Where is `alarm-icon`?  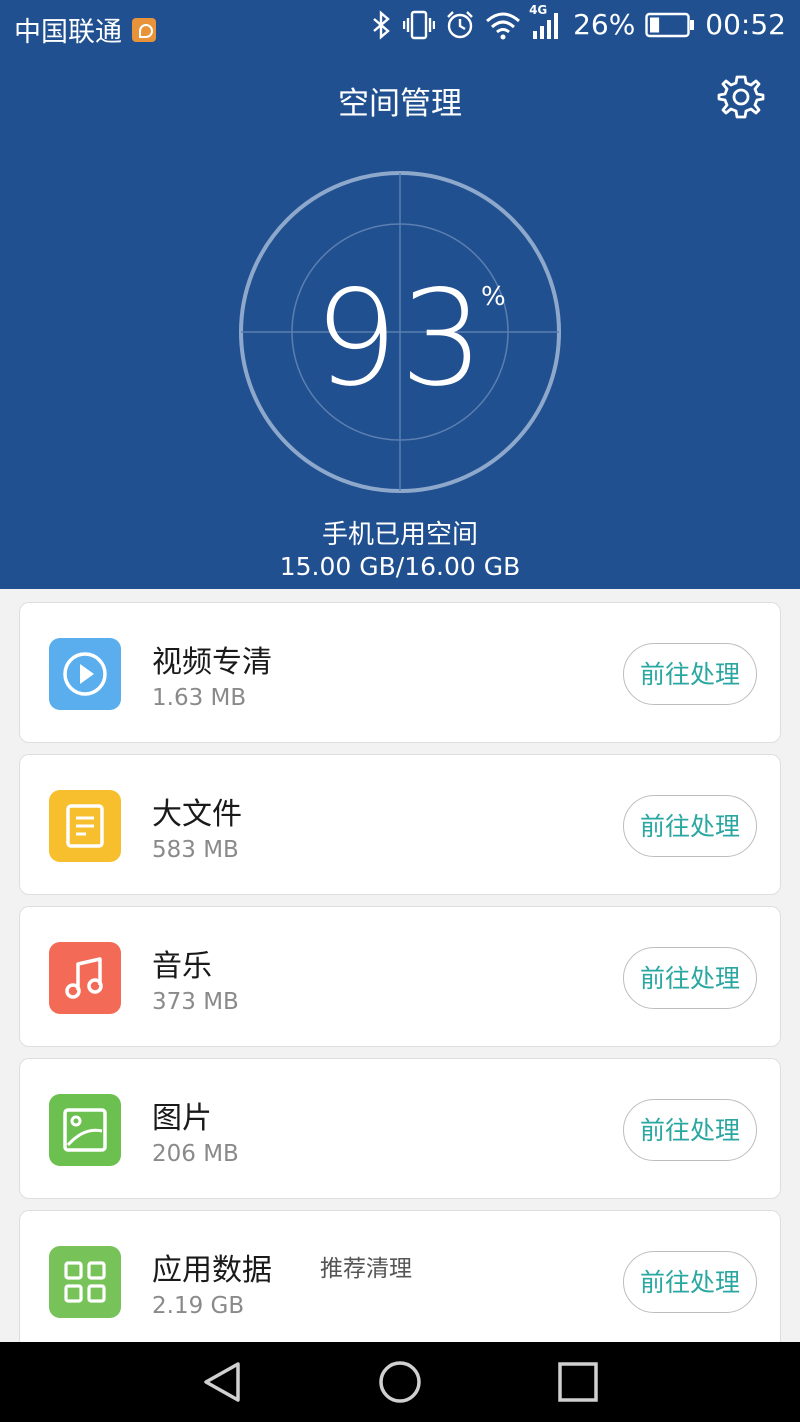 alarm-icon is located at coordinates (460, 25).